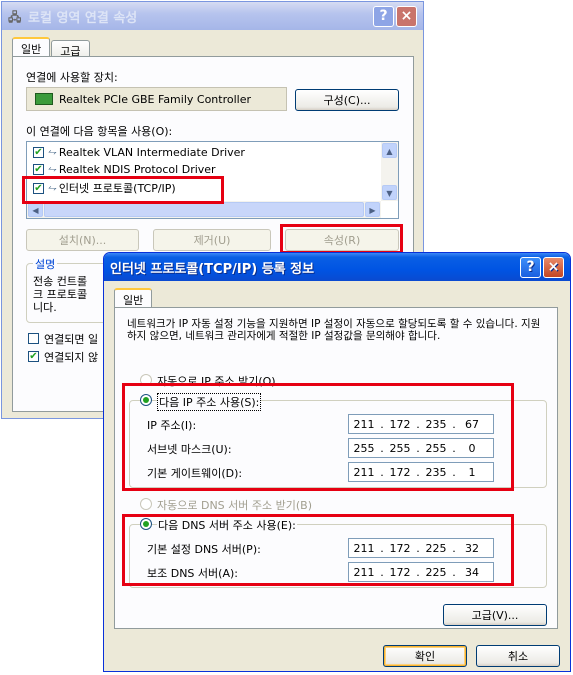  I want to click on list-item-label: 인터넷 프로토콜(TCP/IP), so click(117, 188).